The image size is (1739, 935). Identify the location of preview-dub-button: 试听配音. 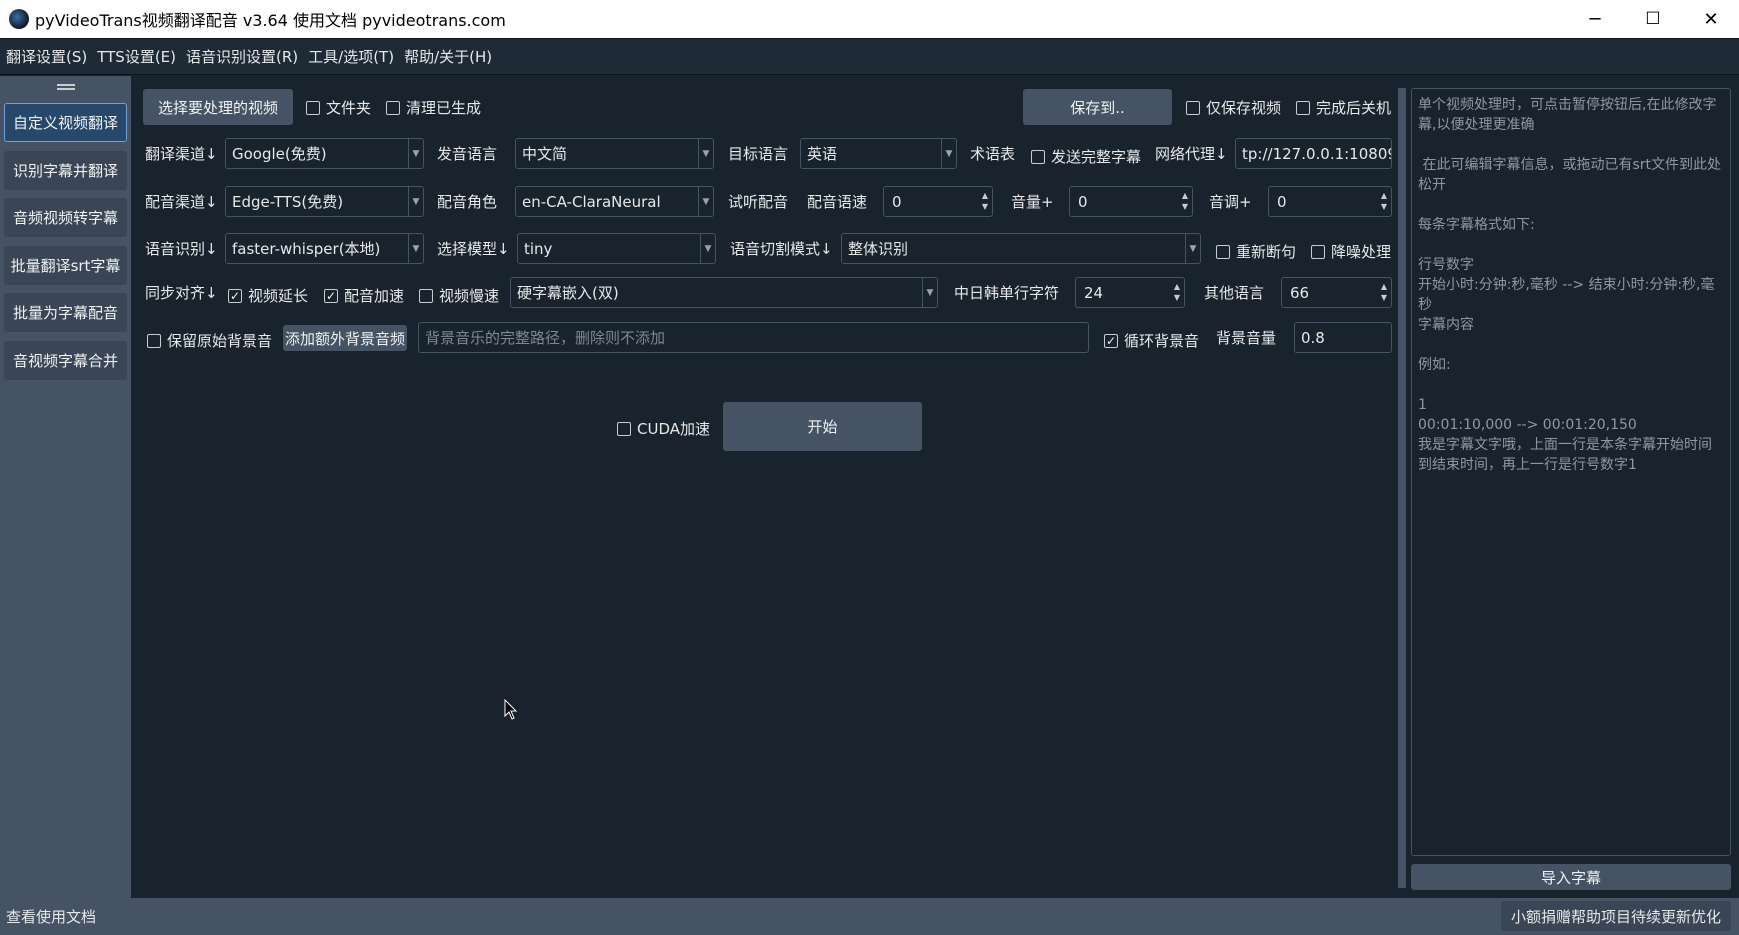
(758, 202).